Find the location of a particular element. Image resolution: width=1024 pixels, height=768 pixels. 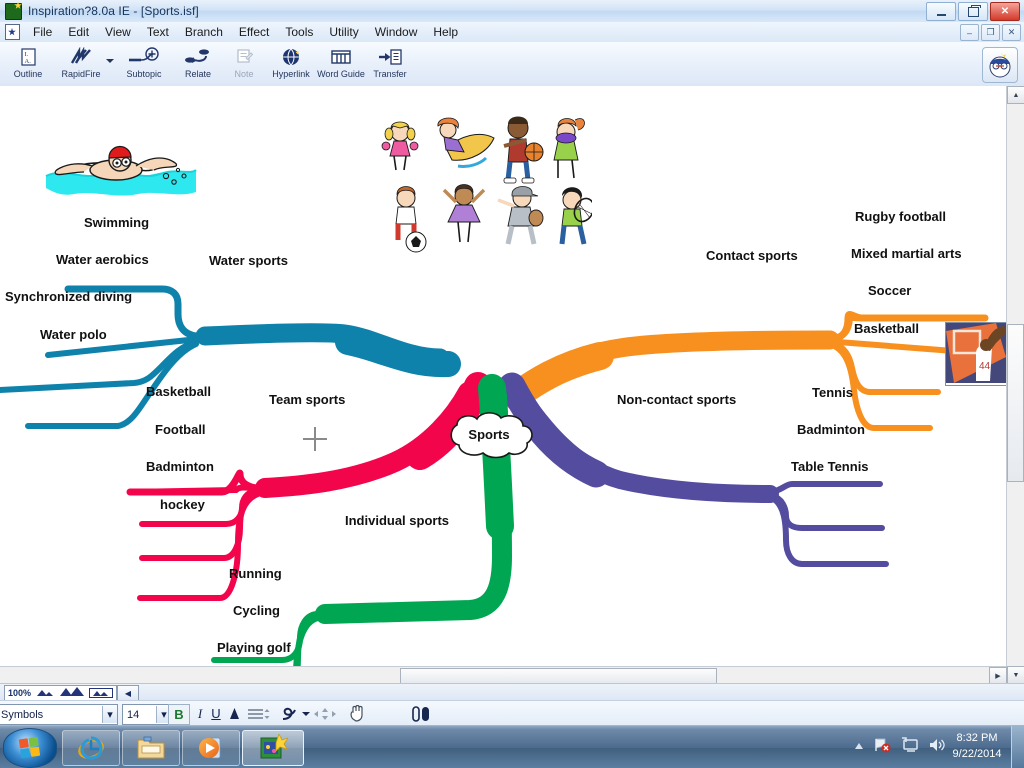

align-lines-icon is located at coordinates (259, 713).